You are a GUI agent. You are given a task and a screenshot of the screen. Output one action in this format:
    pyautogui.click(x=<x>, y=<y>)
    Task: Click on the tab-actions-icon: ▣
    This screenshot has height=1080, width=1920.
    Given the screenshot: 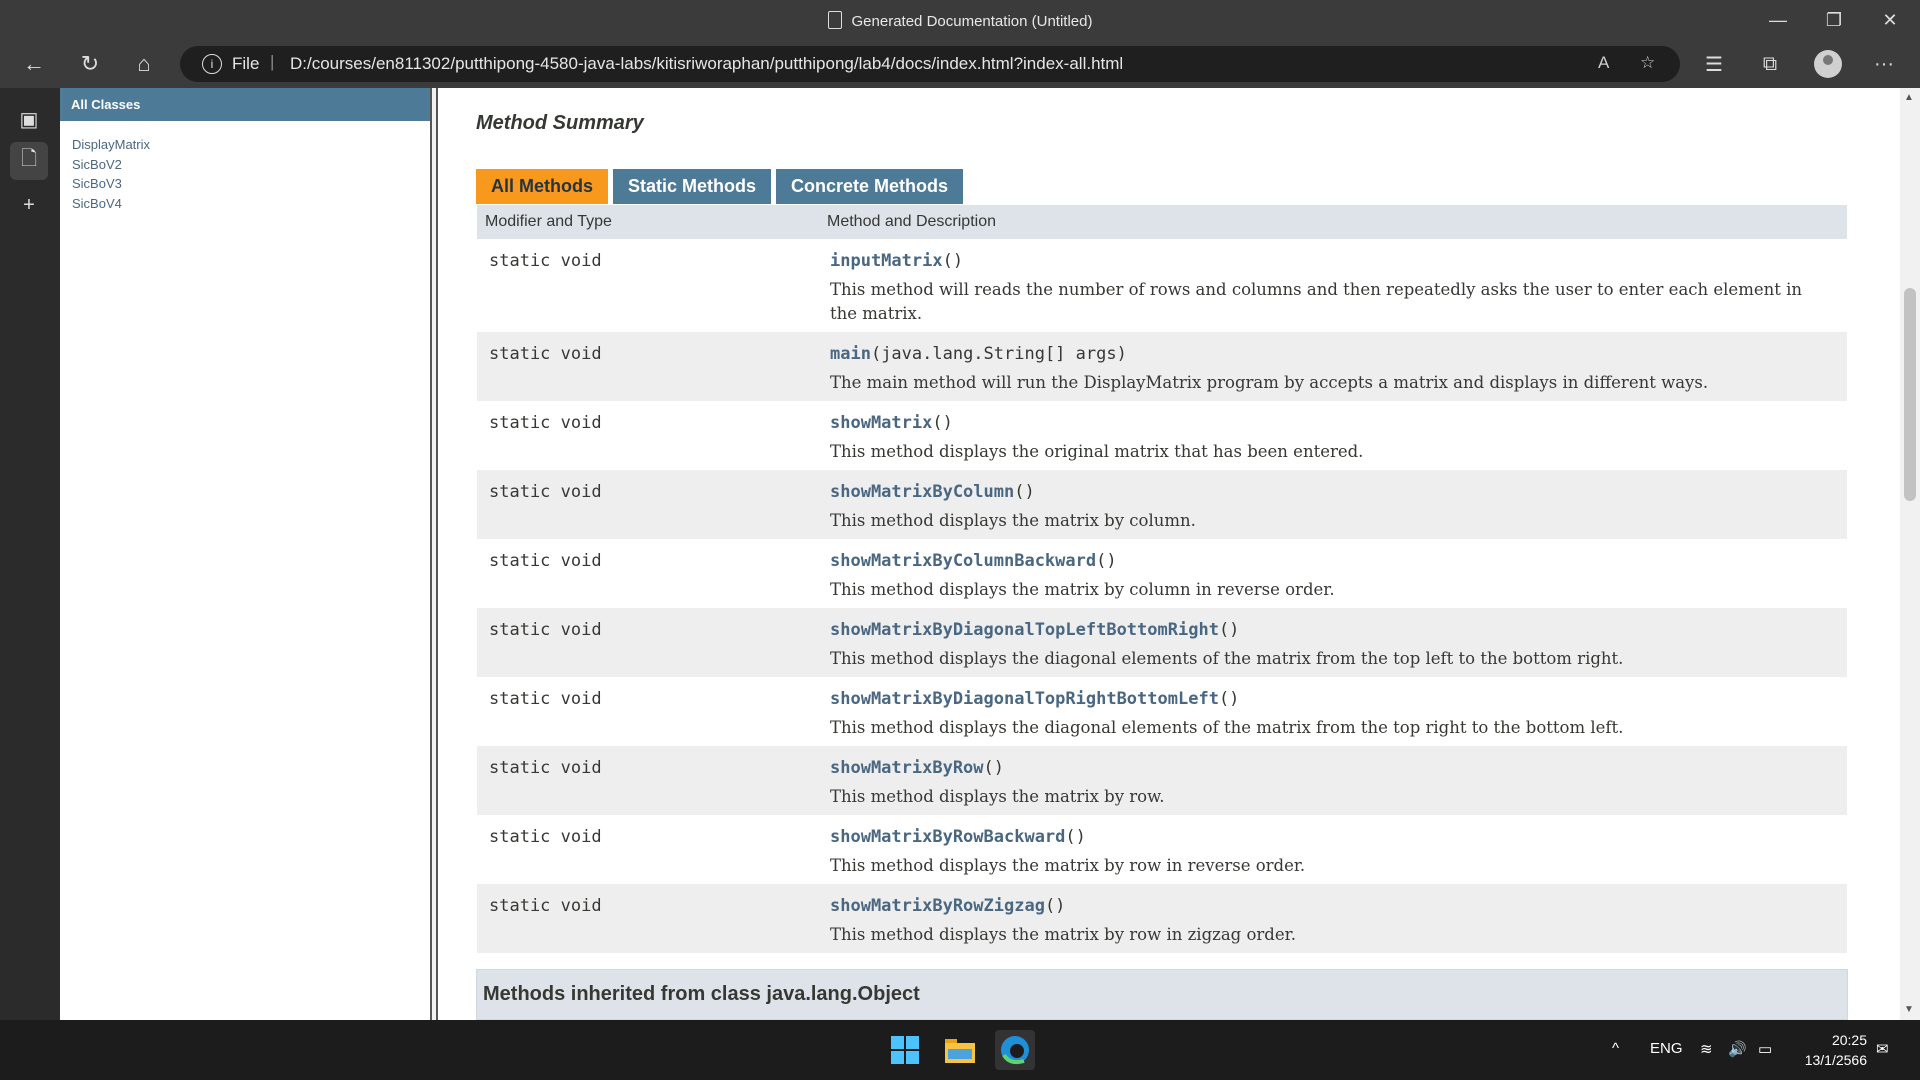 What is the action you would take?
    pyautogui.click(x=29, y=119)
    